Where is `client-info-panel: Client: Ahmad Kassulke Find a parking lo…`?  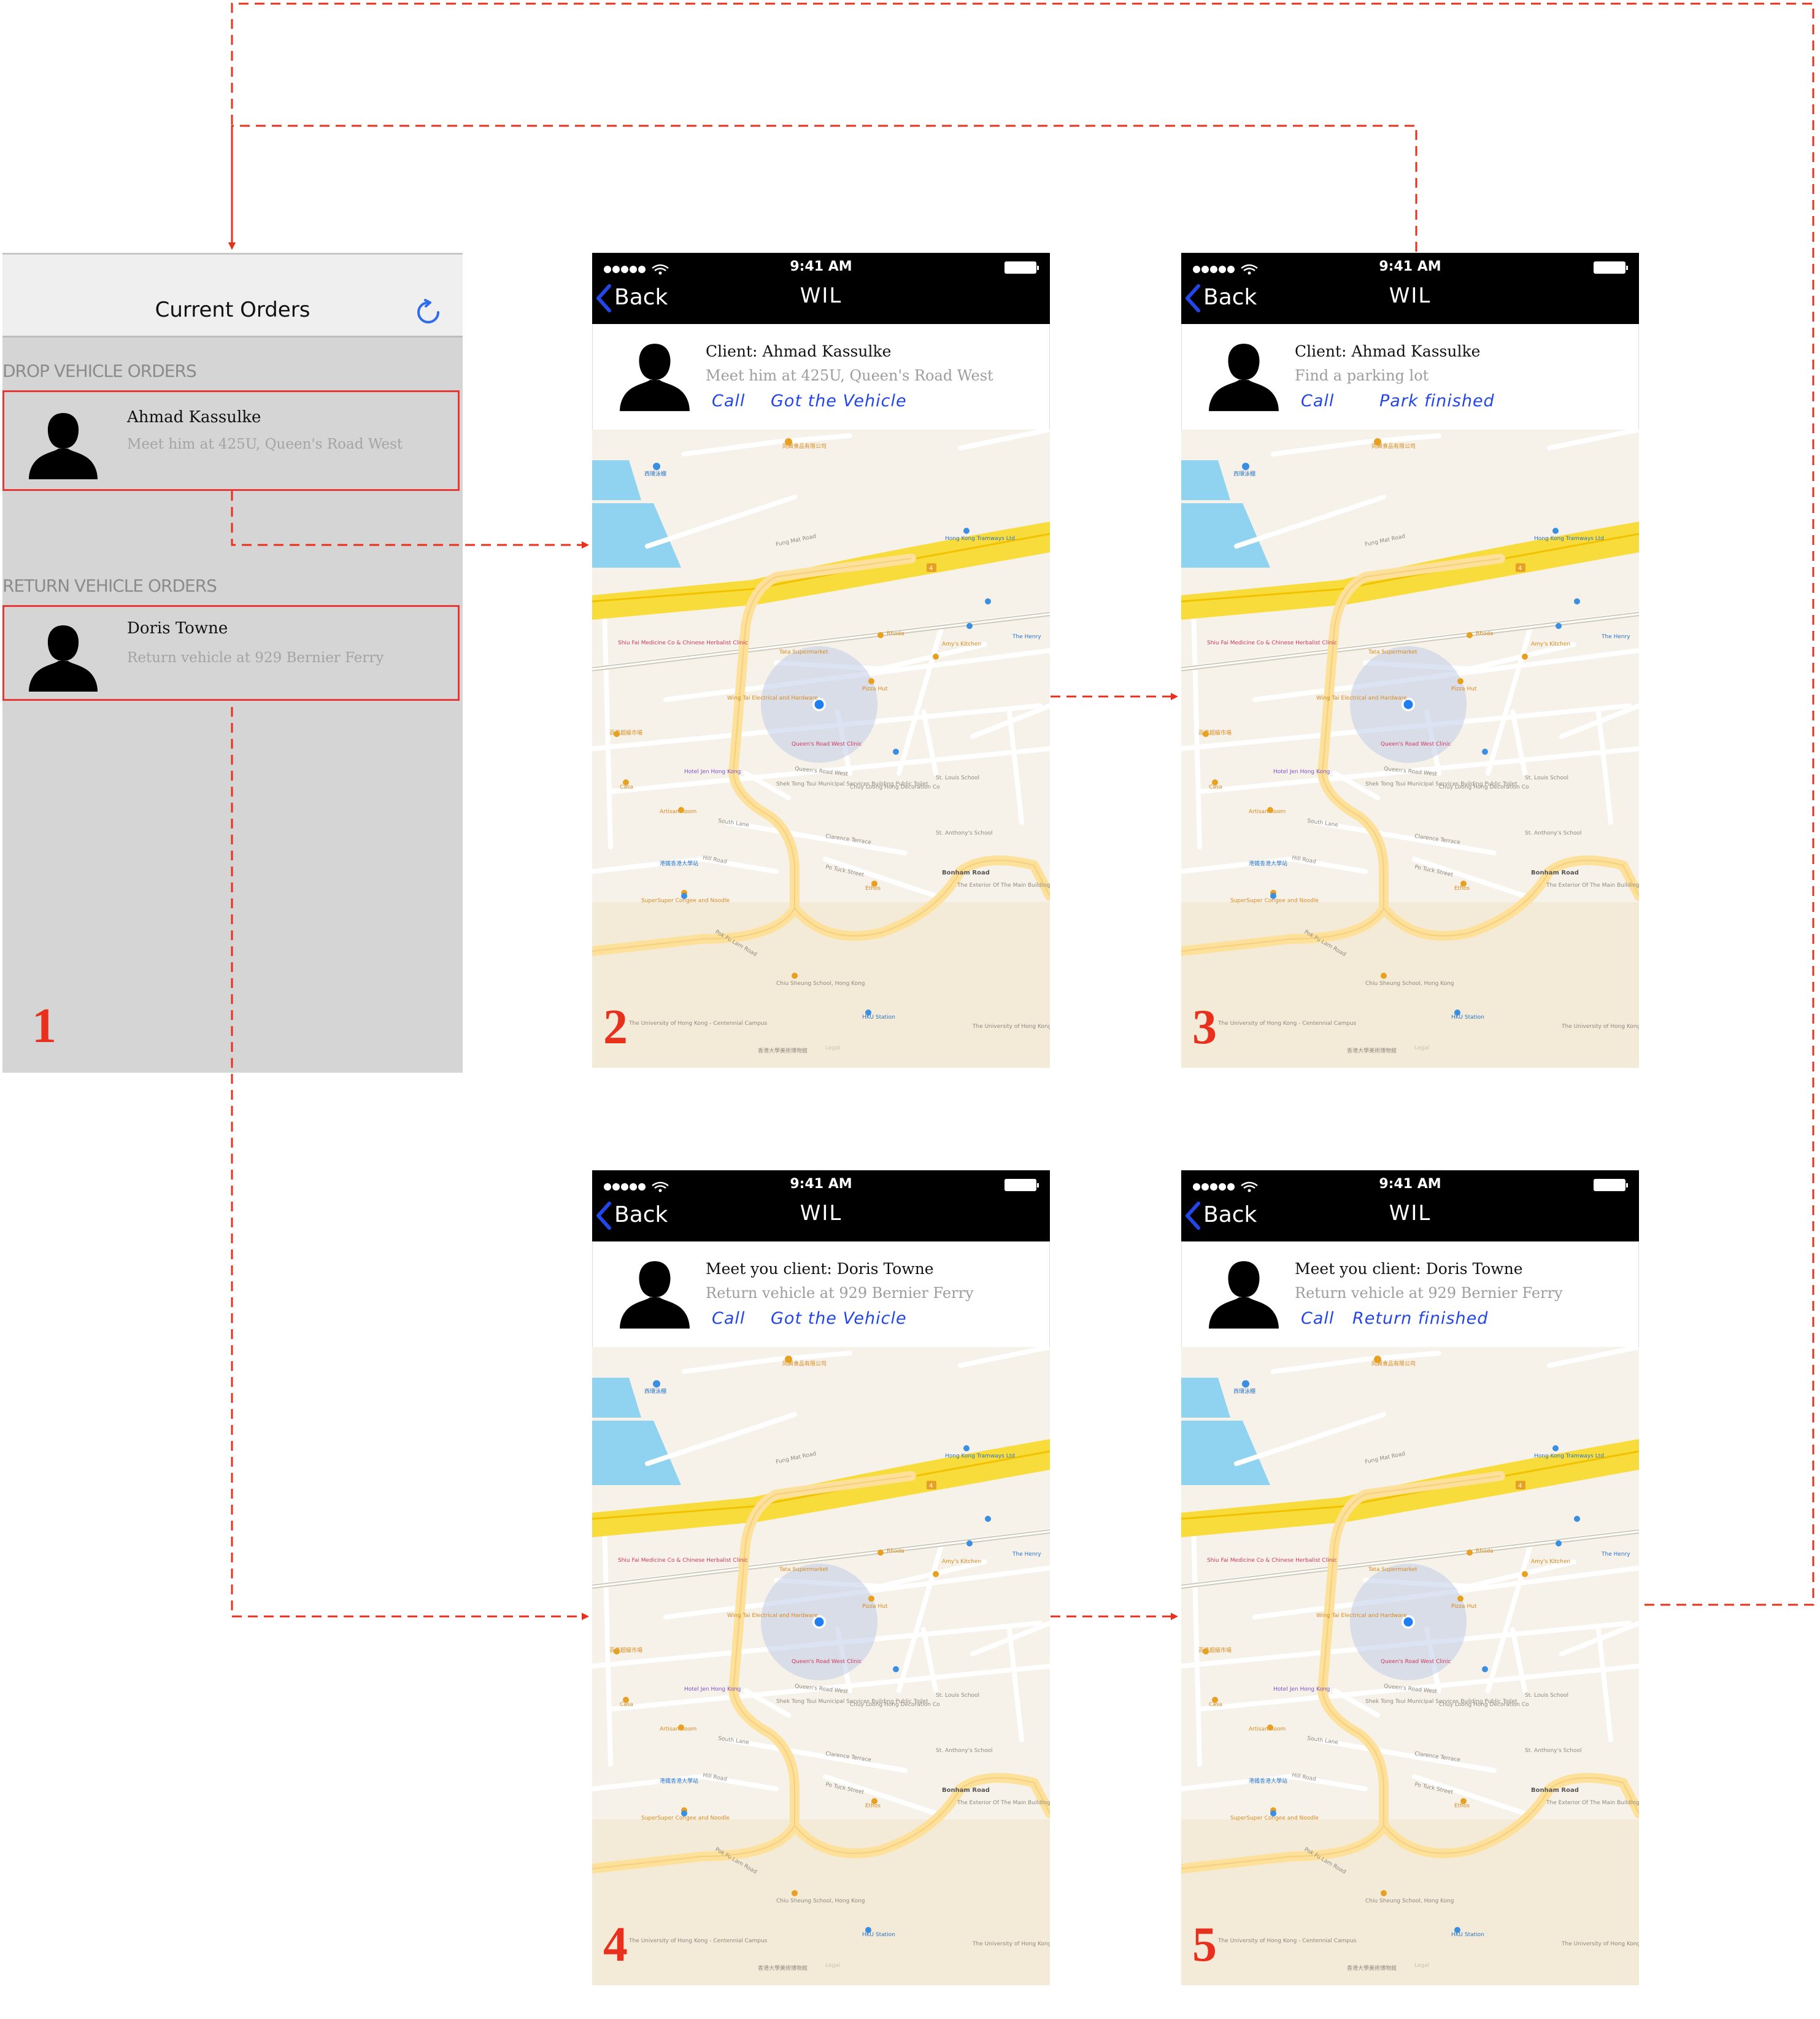 client-info-panel: Client: Ahmad Kassulke Find a parking lo… is located at coordinates (1410, 377).